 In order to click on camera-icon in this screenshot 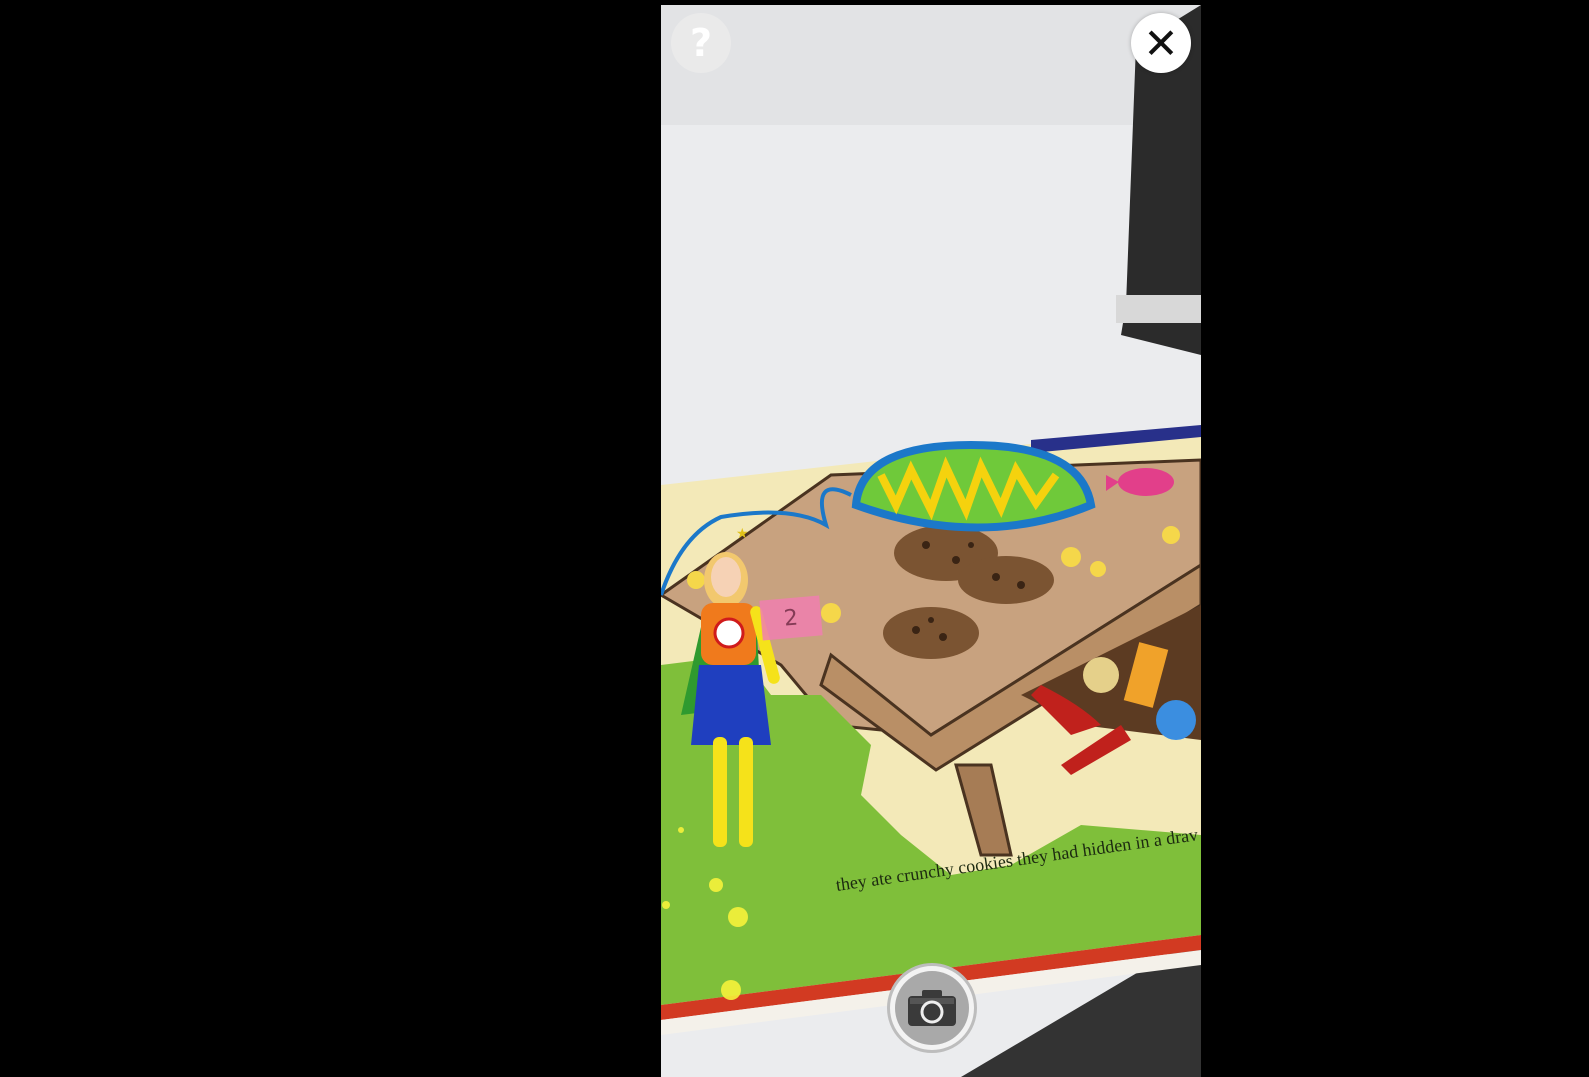, I will do `click(932, 1008)`.